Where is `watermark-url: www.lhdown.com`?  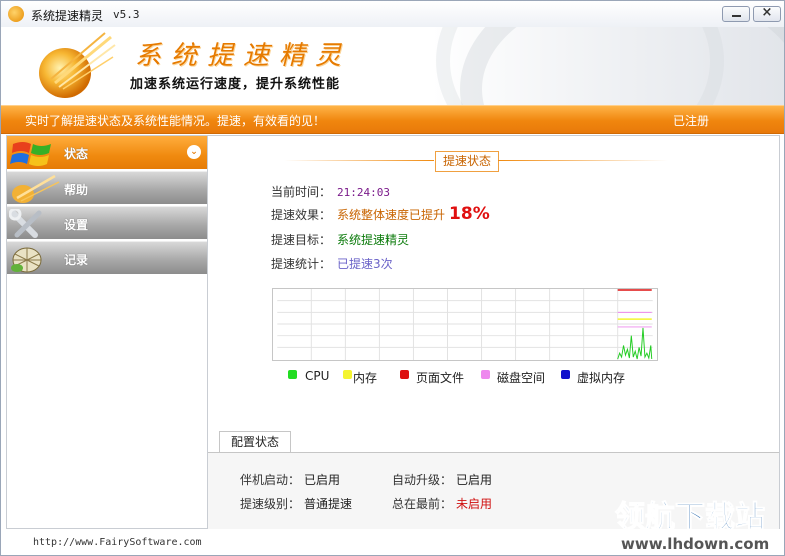
watermark-url: www.lhdown.com is located at coordinates (695, 544).